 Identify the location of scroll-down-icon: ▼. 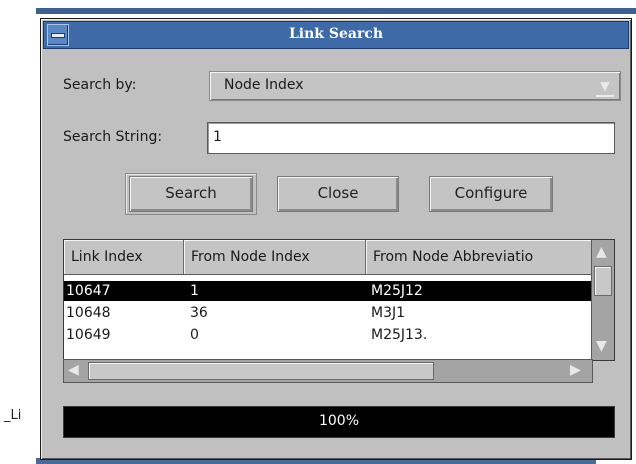
(601, 346).